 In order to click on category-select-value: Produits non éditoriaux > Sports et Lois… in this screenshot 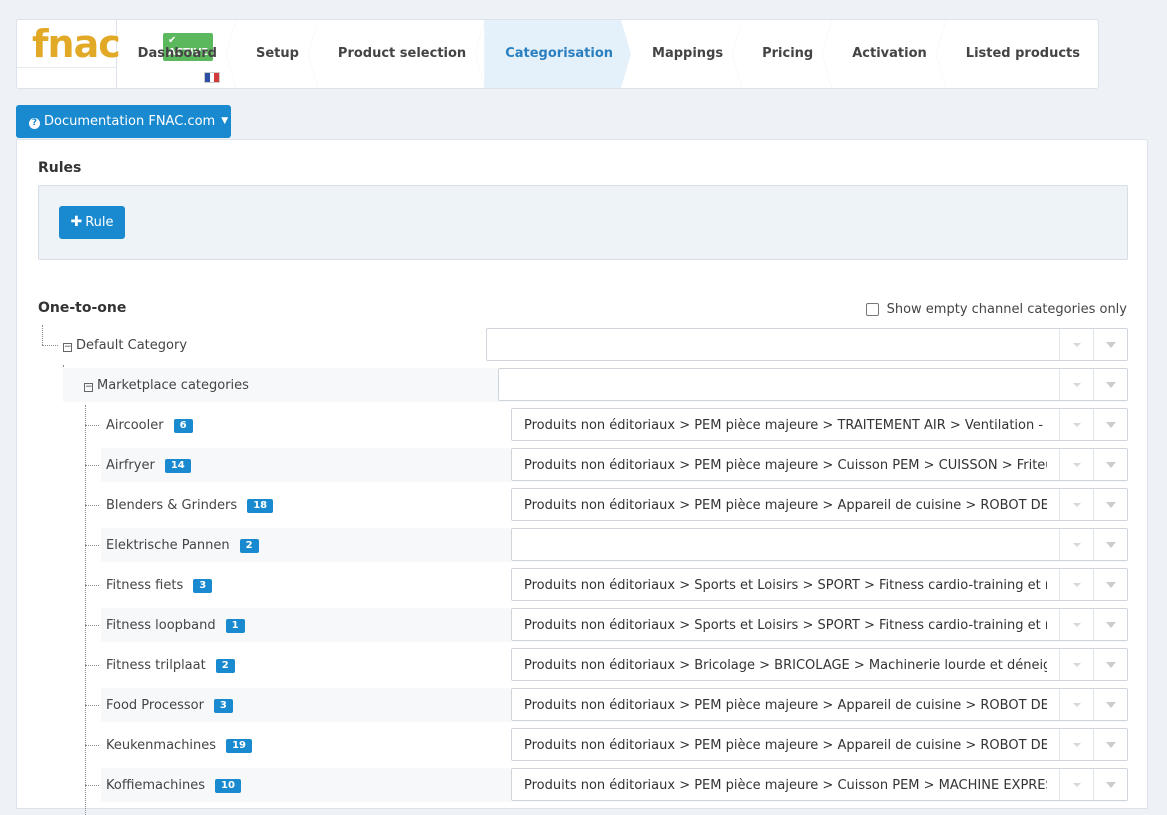, I will do `click(785, 625)`.